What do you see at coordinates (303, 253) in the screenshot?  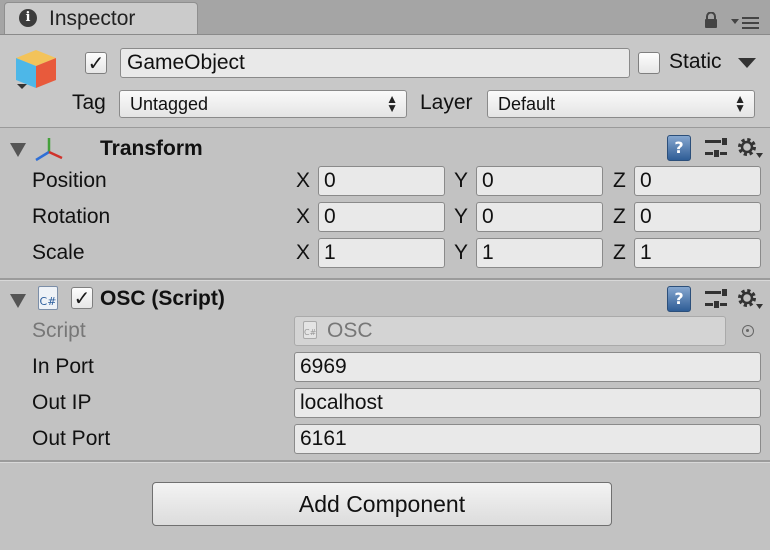 I see `scale-x-label: X` at bounding box center [303, 253].